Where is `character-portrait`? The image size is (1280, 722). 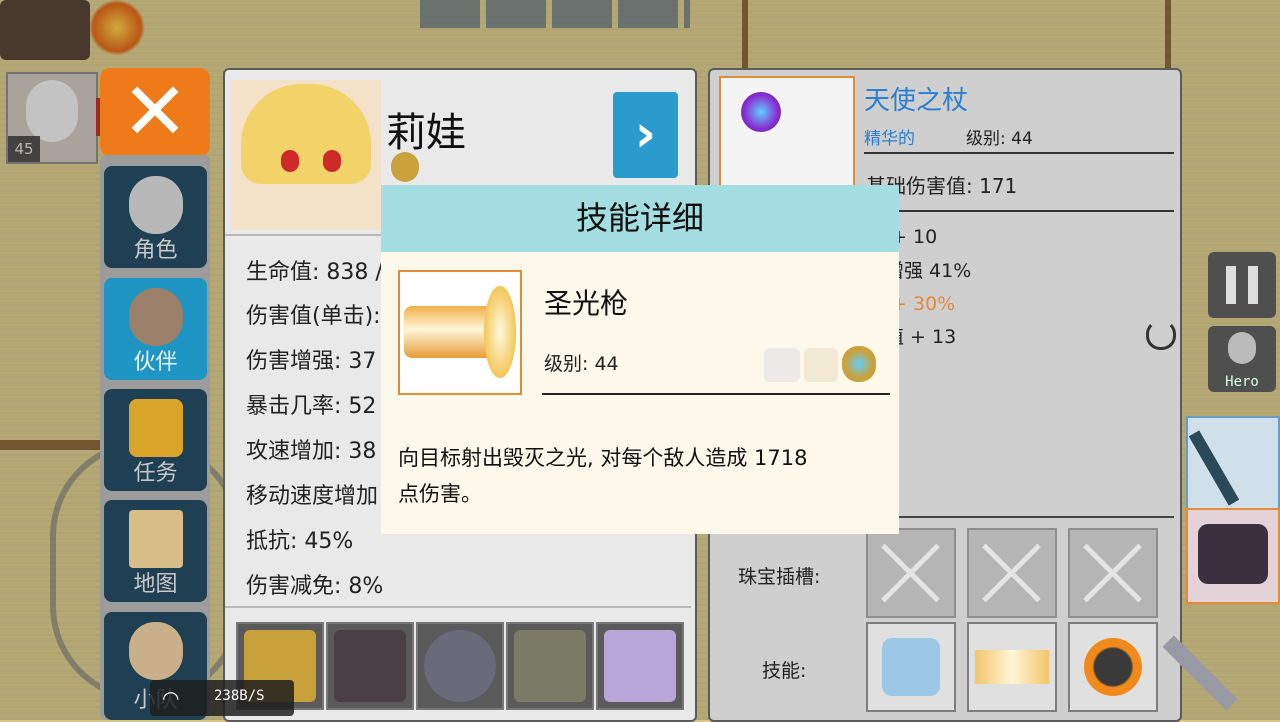
character-portrait is located at coordinates (306, 155).